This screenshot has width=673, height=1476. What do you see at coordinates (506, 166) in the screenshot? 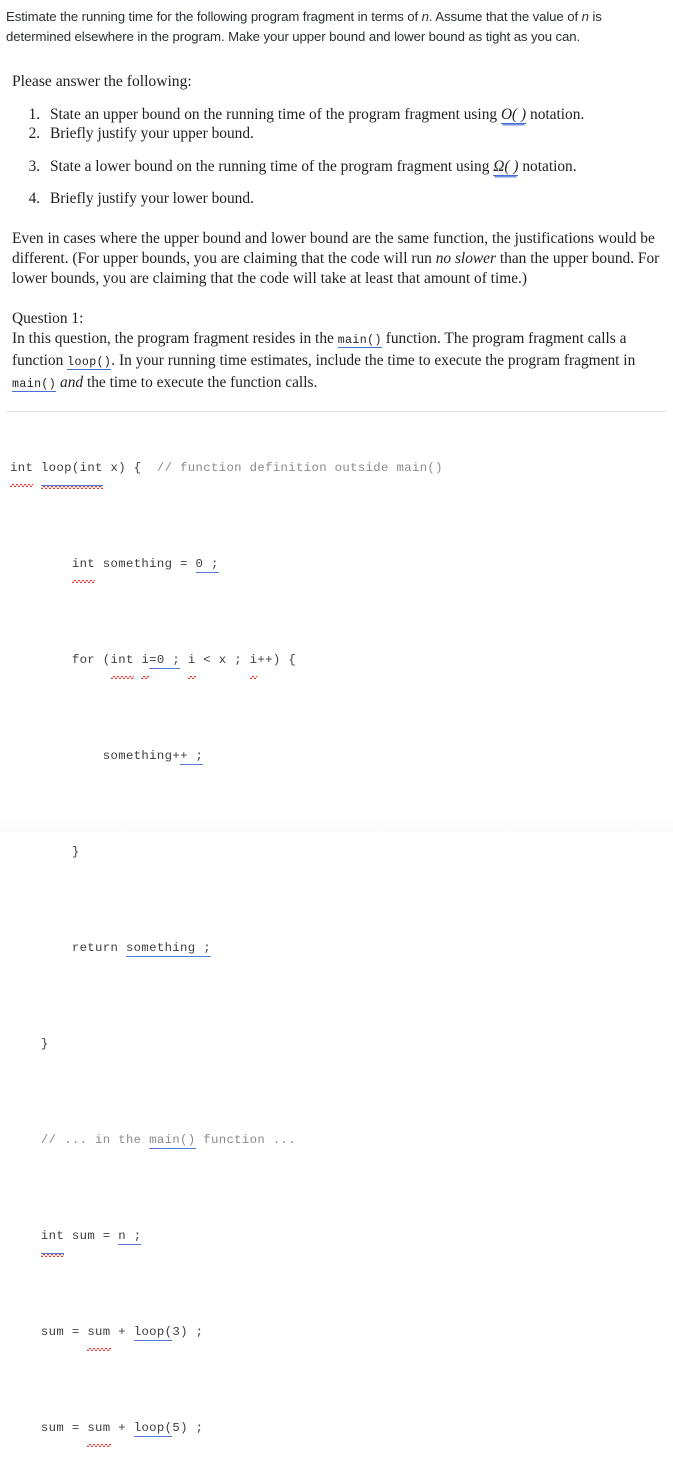
I see `question-3-notation: Ω( )` at bounding box center [506, 166].